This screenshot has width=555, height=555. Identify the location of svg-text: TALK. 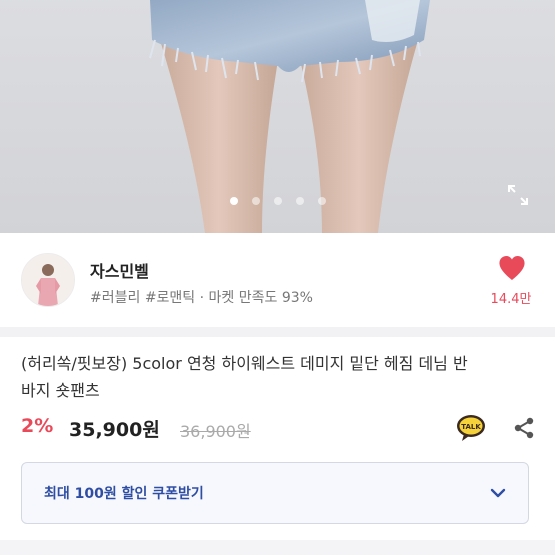
(471, 427).